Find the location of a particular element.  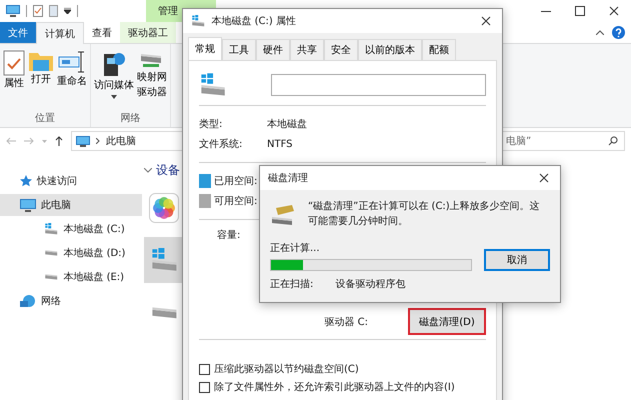

star-icon is located at coordinates (26, 181).